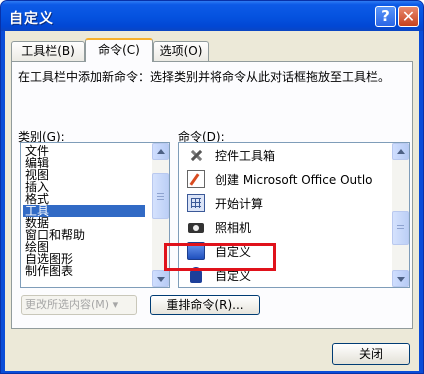 The height and width of the screenshot is (374, 424). I want to click on command-label: 照相机, so click(233, 228).